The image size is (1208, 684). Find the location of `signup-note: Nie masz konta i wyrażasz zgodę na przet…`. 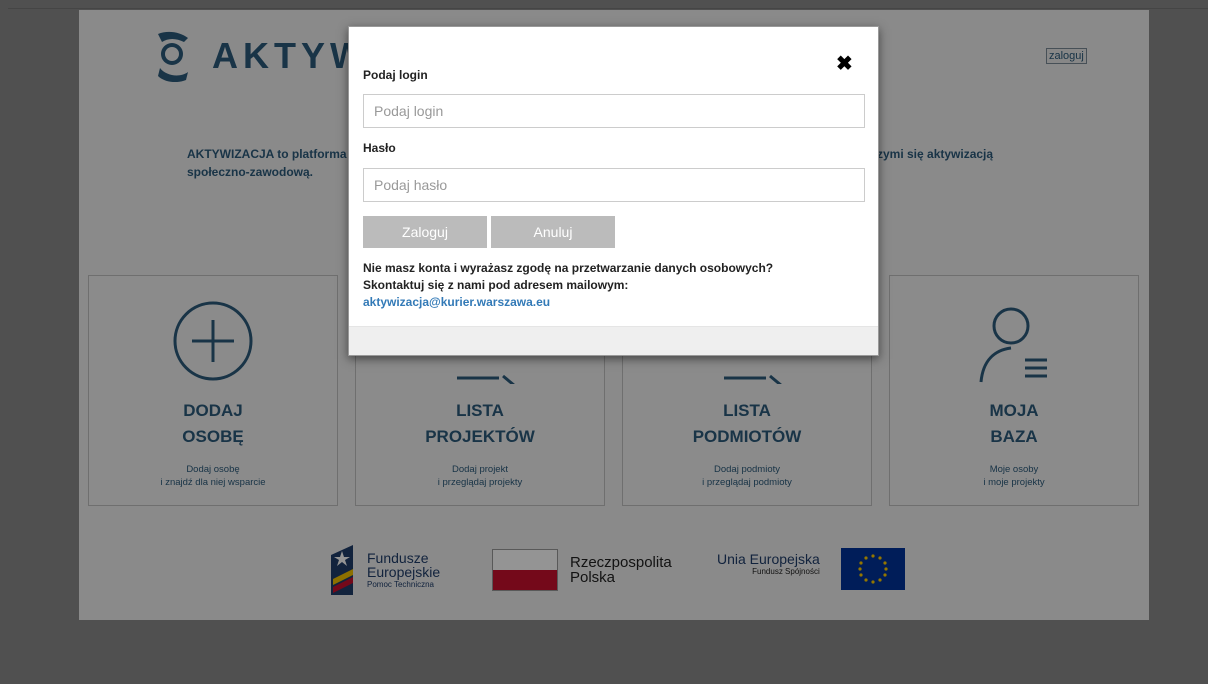

signup-note: Nie masz konta i wyrażasz zgodę na przet… is located at coordinates (568, 285).